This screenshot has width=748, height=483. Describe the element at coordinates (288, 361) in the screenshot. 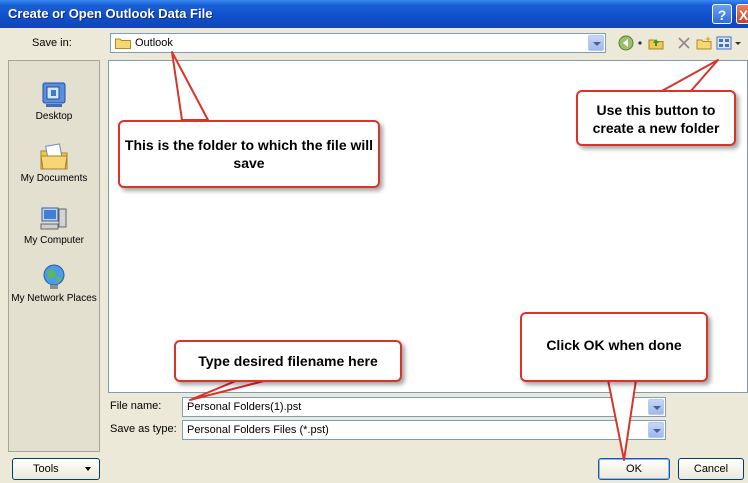

I see `filename-callout: Type desired filename here` at that location.